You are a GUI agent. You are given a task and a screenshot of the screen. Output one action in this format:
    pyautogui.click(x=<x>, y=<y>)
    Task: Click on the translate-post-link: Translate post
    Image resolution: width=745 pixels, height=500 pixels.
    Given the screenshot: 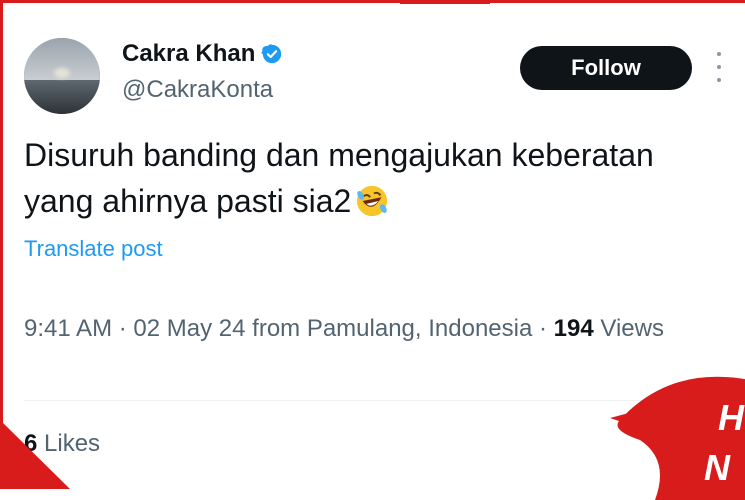 What is the action you would take?
    pyautogui.click(x=93, y=249)
    